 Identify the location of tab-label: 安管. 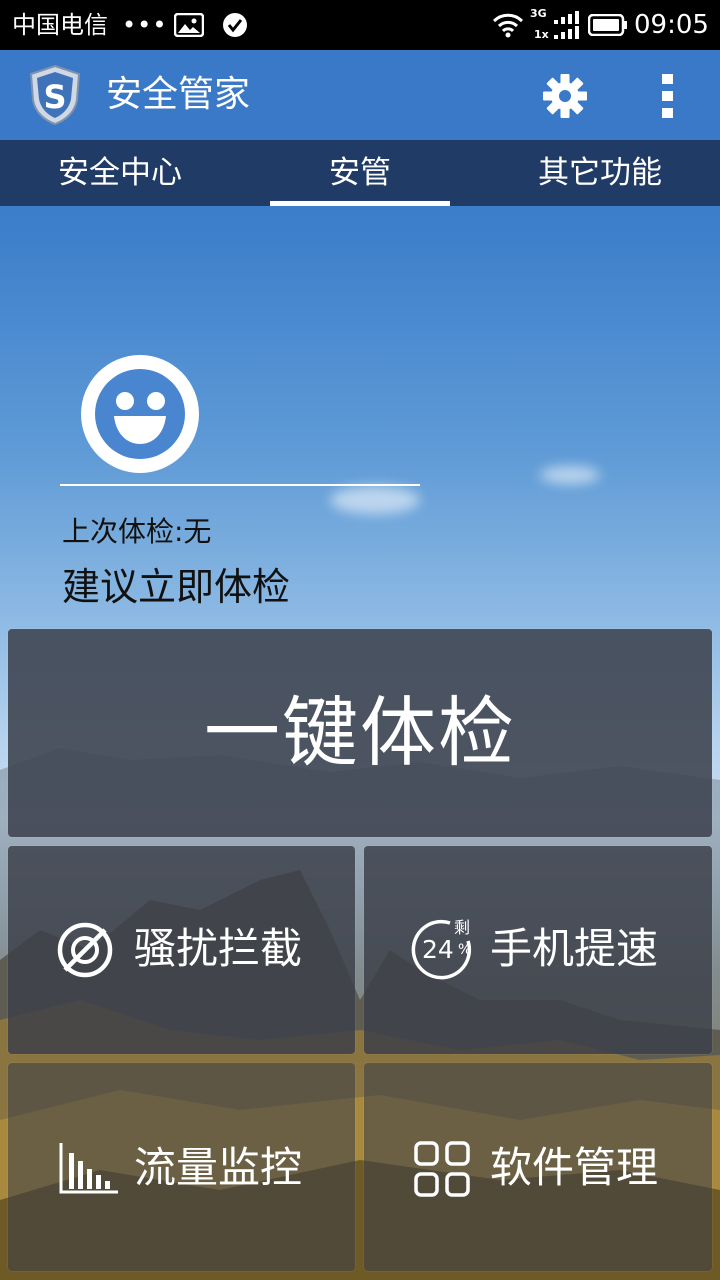
(360, 173).